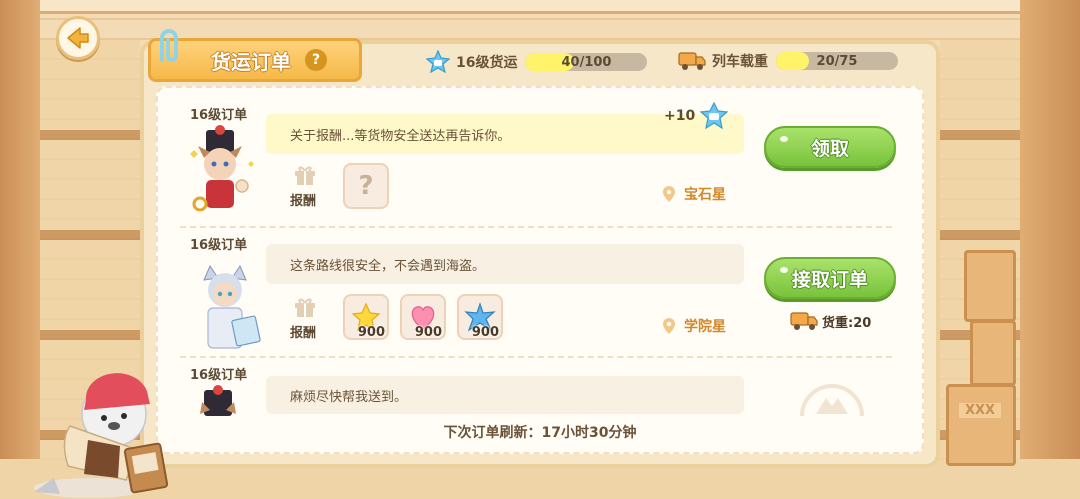  Describe the element at coordinates (169, 45) in the screenshot. I see `paperclip-icon` at that location.